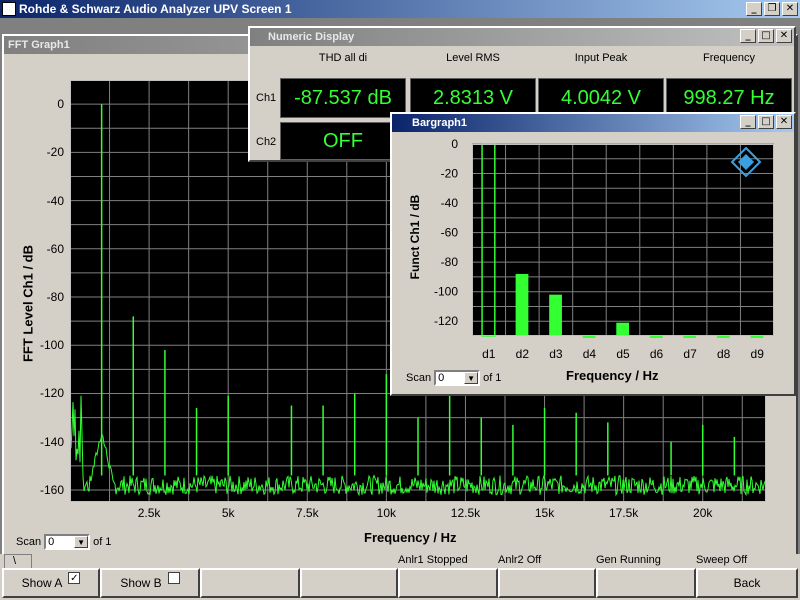 This screenshot has width=800, height=600. What do you see at coordinates (173, 578) in the screenshot?
I see `show-b-checkbox` at bounding box center [173, 578].